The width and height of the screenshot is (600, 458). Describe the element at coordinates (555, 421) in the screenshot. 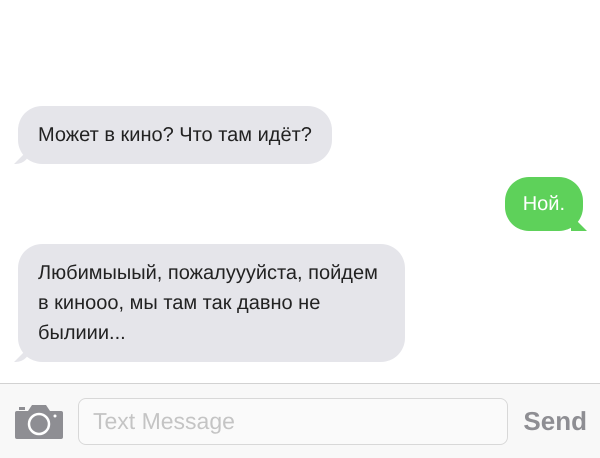

I see `send-button: Send` at that location.